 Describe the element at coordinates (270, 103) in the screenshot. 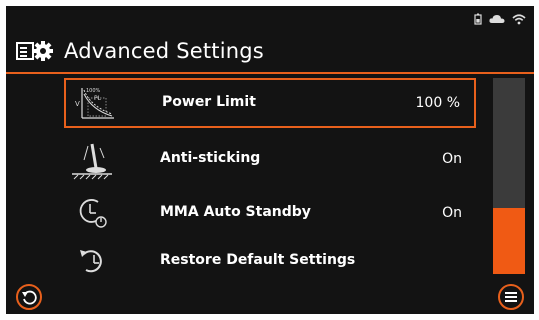

I see `setting-row-power-limit: V 100% PL Power Limit 100 %` at that location.